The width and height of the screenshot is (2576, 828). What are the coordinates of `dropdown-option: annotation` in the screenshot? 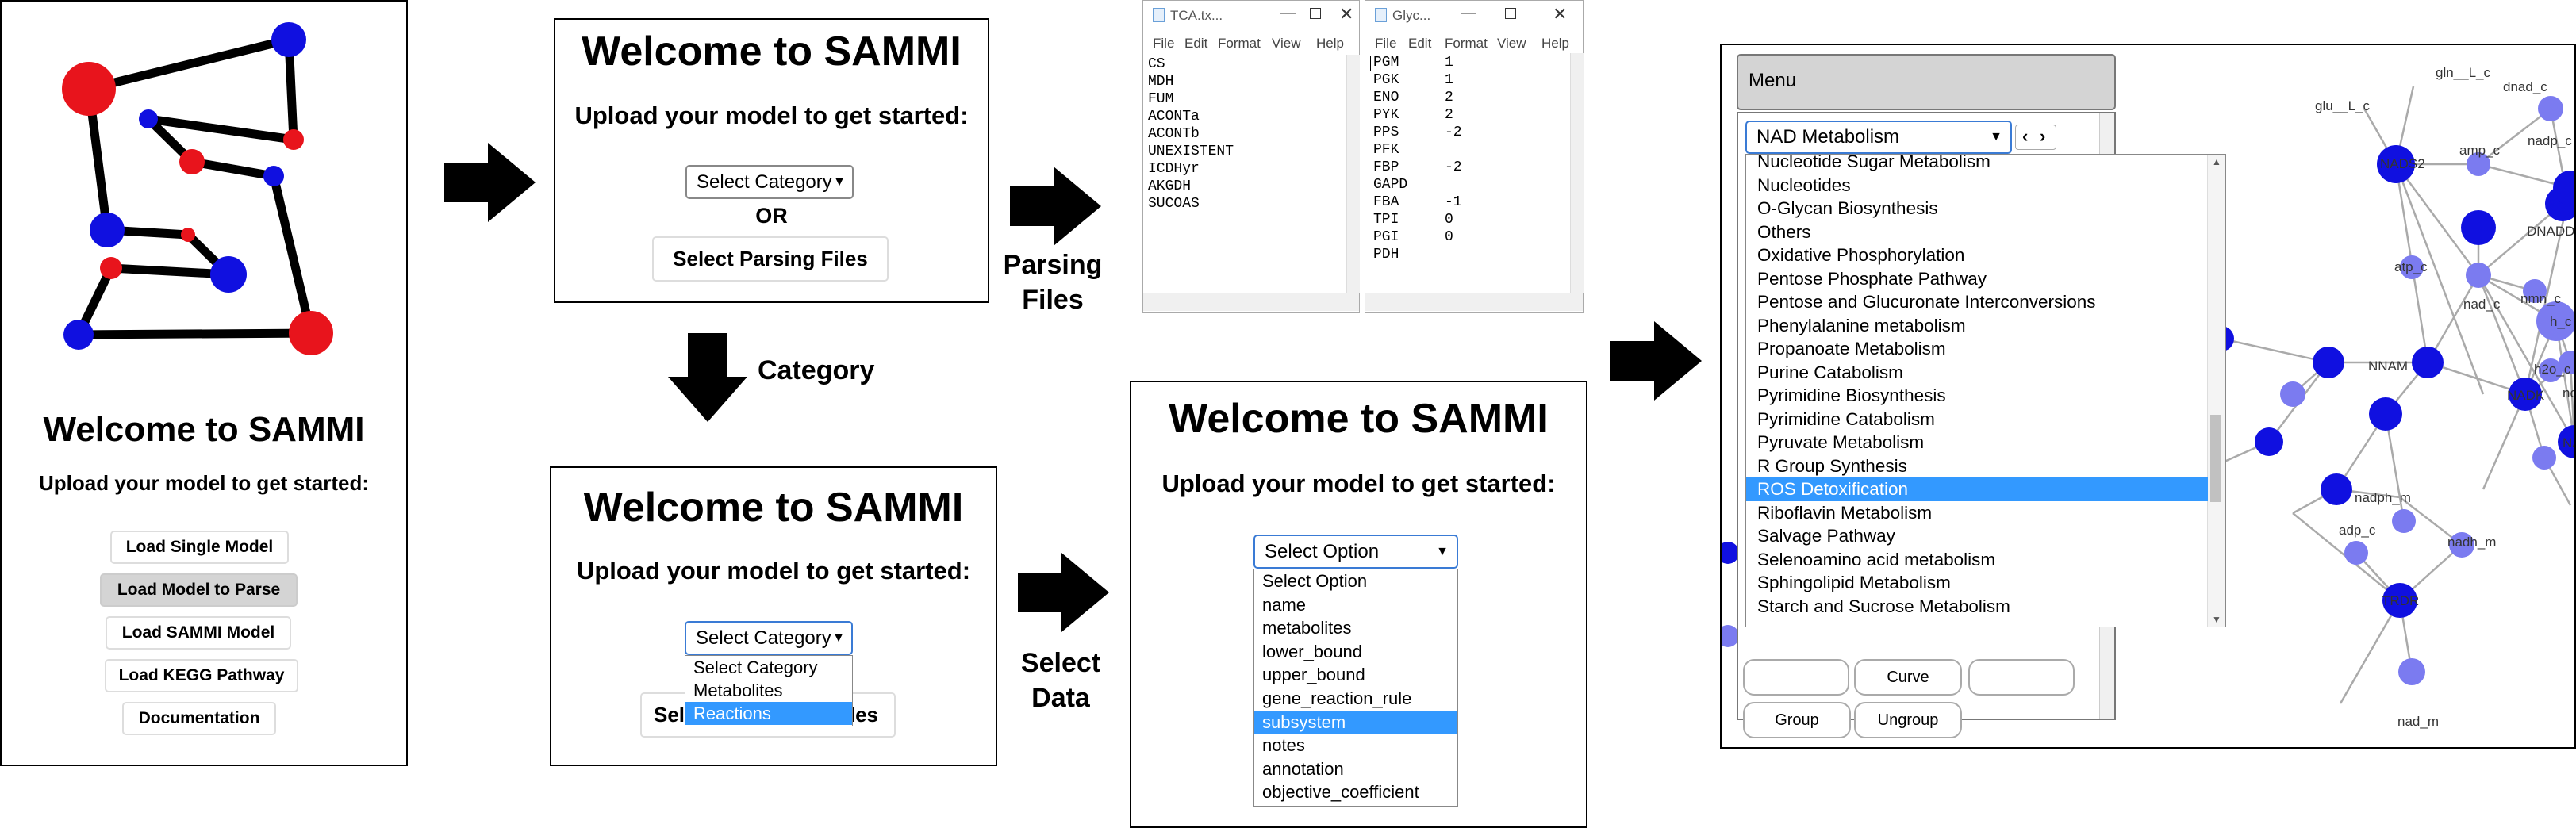 It's located at (1355, 769).